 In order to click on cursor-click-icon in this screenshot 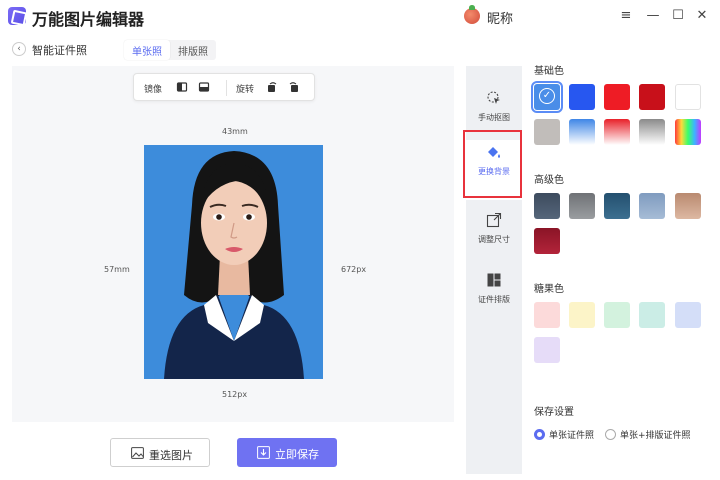, I will do `click(493, 97)`.